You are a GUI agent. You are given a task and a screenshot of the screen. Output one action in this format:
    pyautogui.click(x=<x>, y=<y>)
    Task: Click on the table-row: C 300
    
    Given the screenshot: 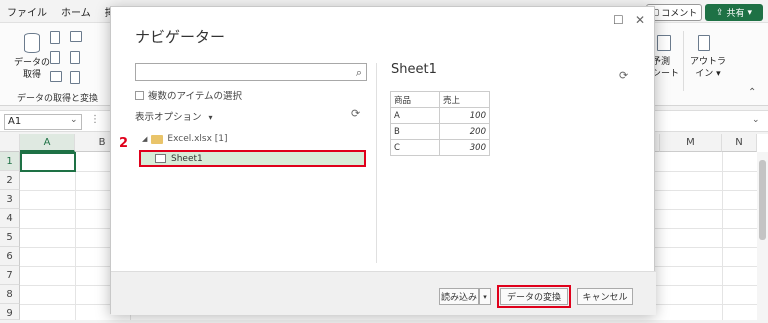 What is the action you would take?
    pyautogui.click(x=440, y=147)
    